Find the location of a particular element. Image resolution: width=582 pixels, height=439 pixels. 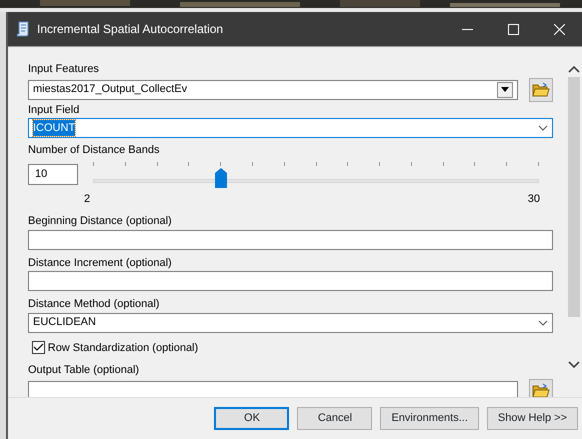

cancel-button: Cancel is located at coordinates (334, 418).